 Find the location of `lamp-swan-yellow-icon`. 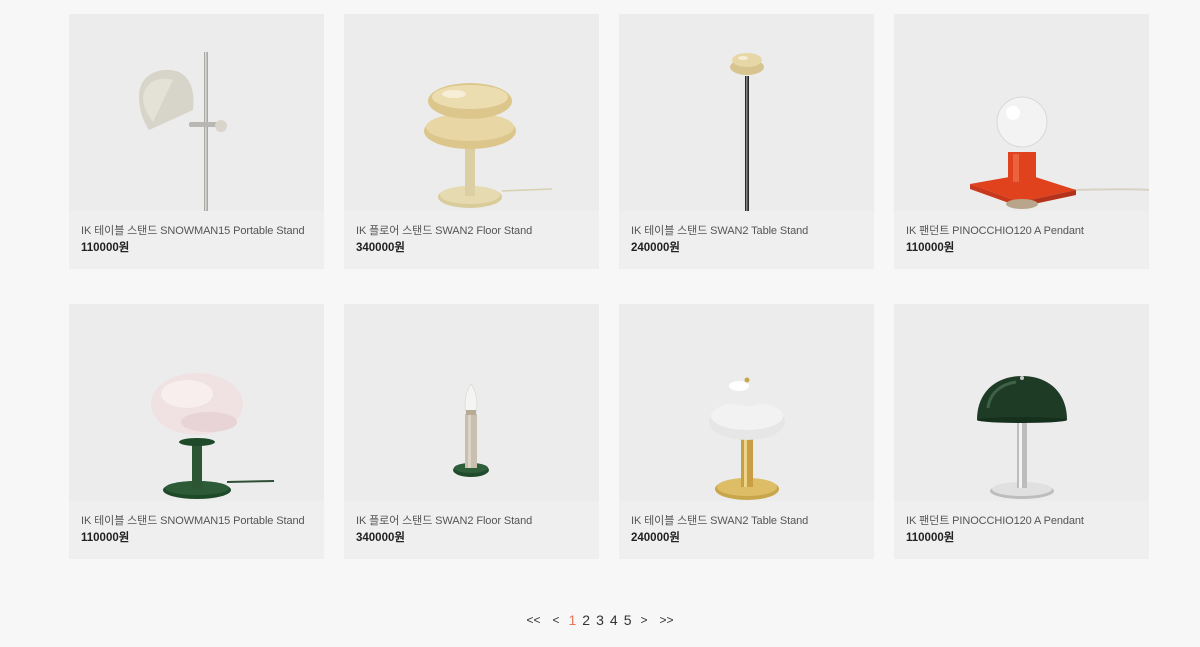

lamp-swan-yellow-icon is located at coordinates (488, 145).